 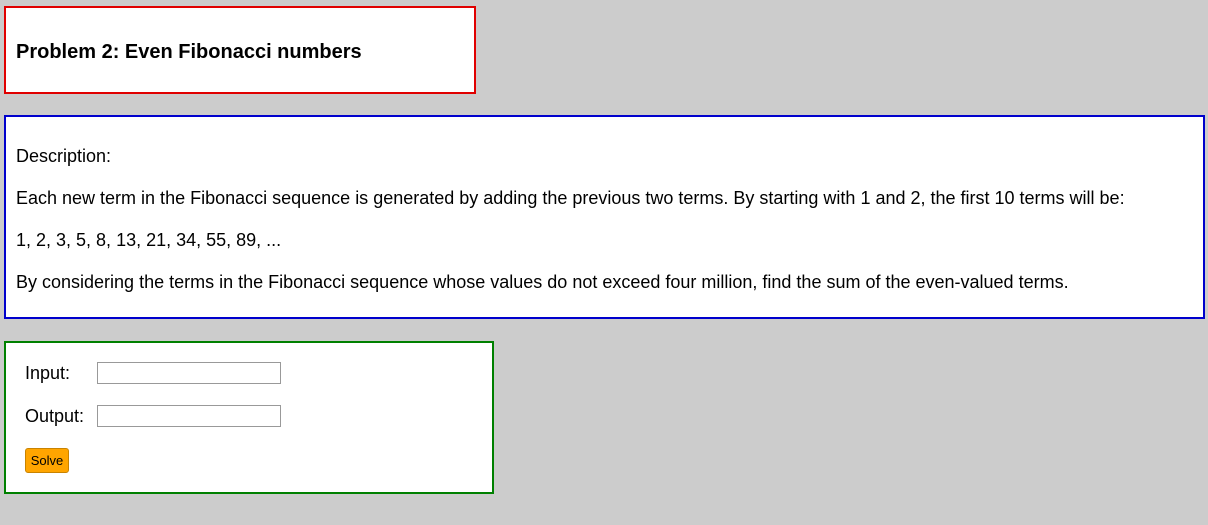 I want to click on input-label: Input:, so click(x=48, y=373).